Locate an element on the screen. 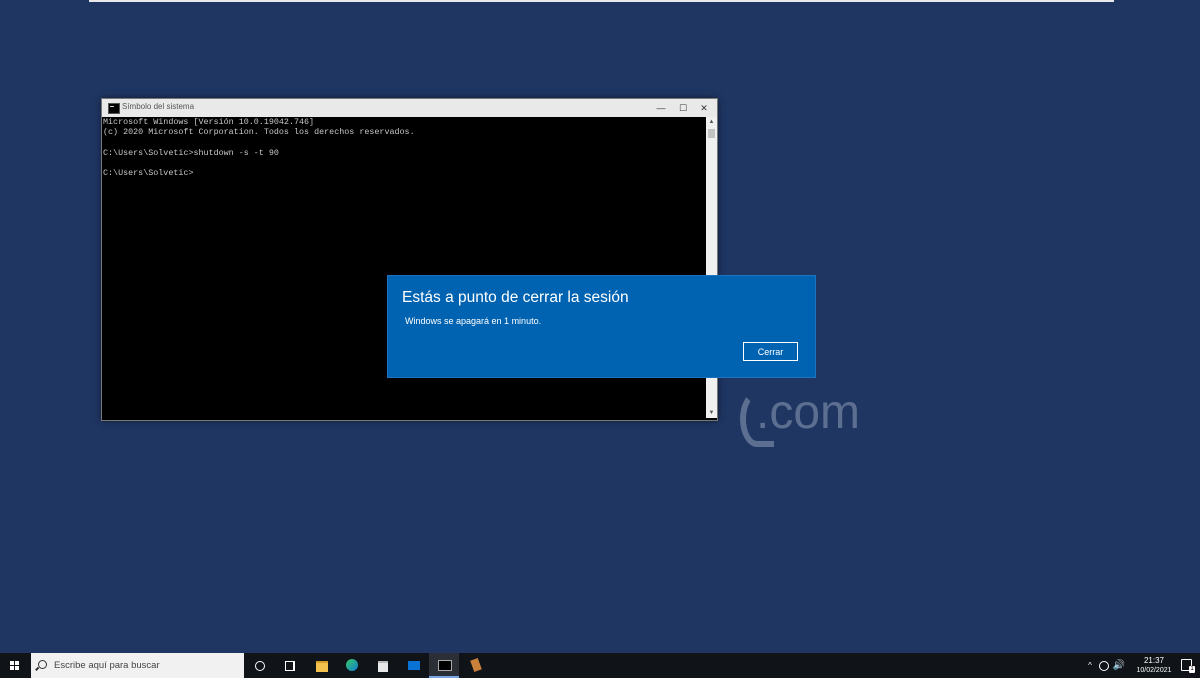 This screenshot has height=678, width=1200. cmd-titlebar: Símbolo del sistema — ☐ ✕ is located at coordinates (409, 108).